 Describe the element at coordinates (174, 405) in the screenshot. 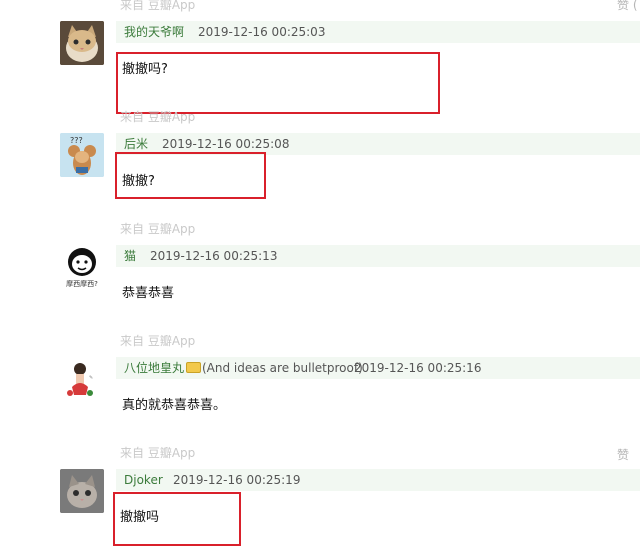

I see `comment-text-4: 真的就恭喜恭喜。` at that location.